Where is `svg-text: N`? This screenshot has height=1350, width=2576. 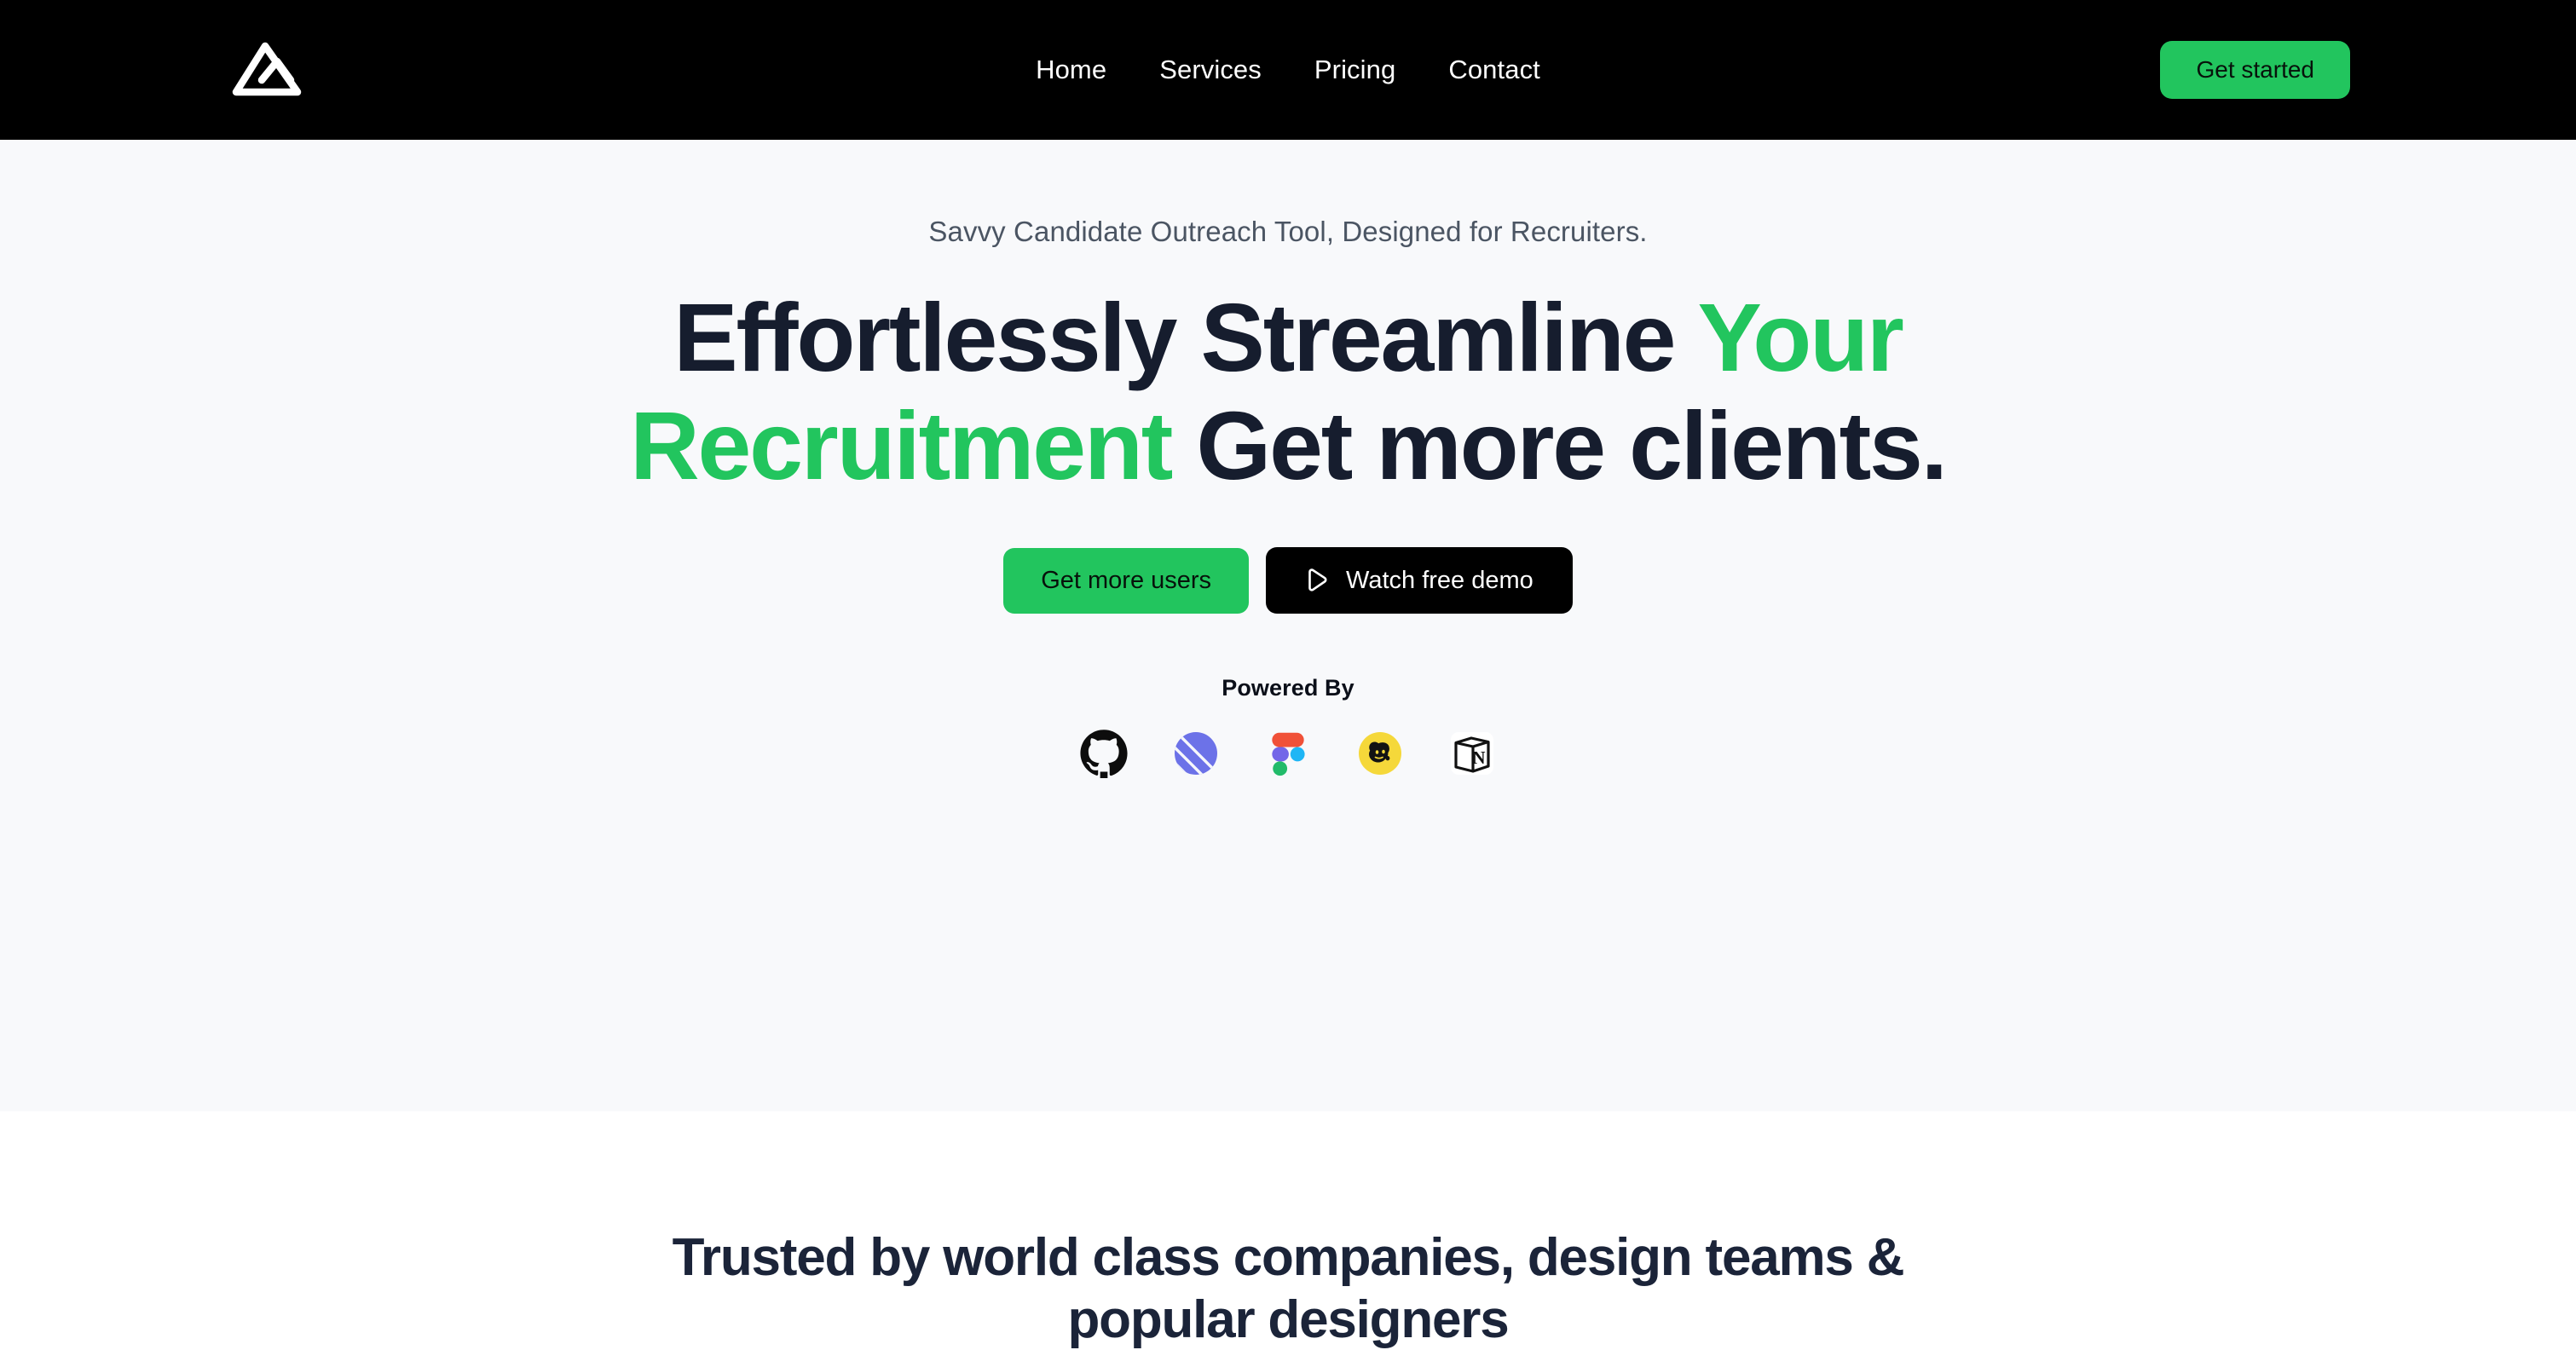
svg-text: N is located at coordinates (1478, 757).